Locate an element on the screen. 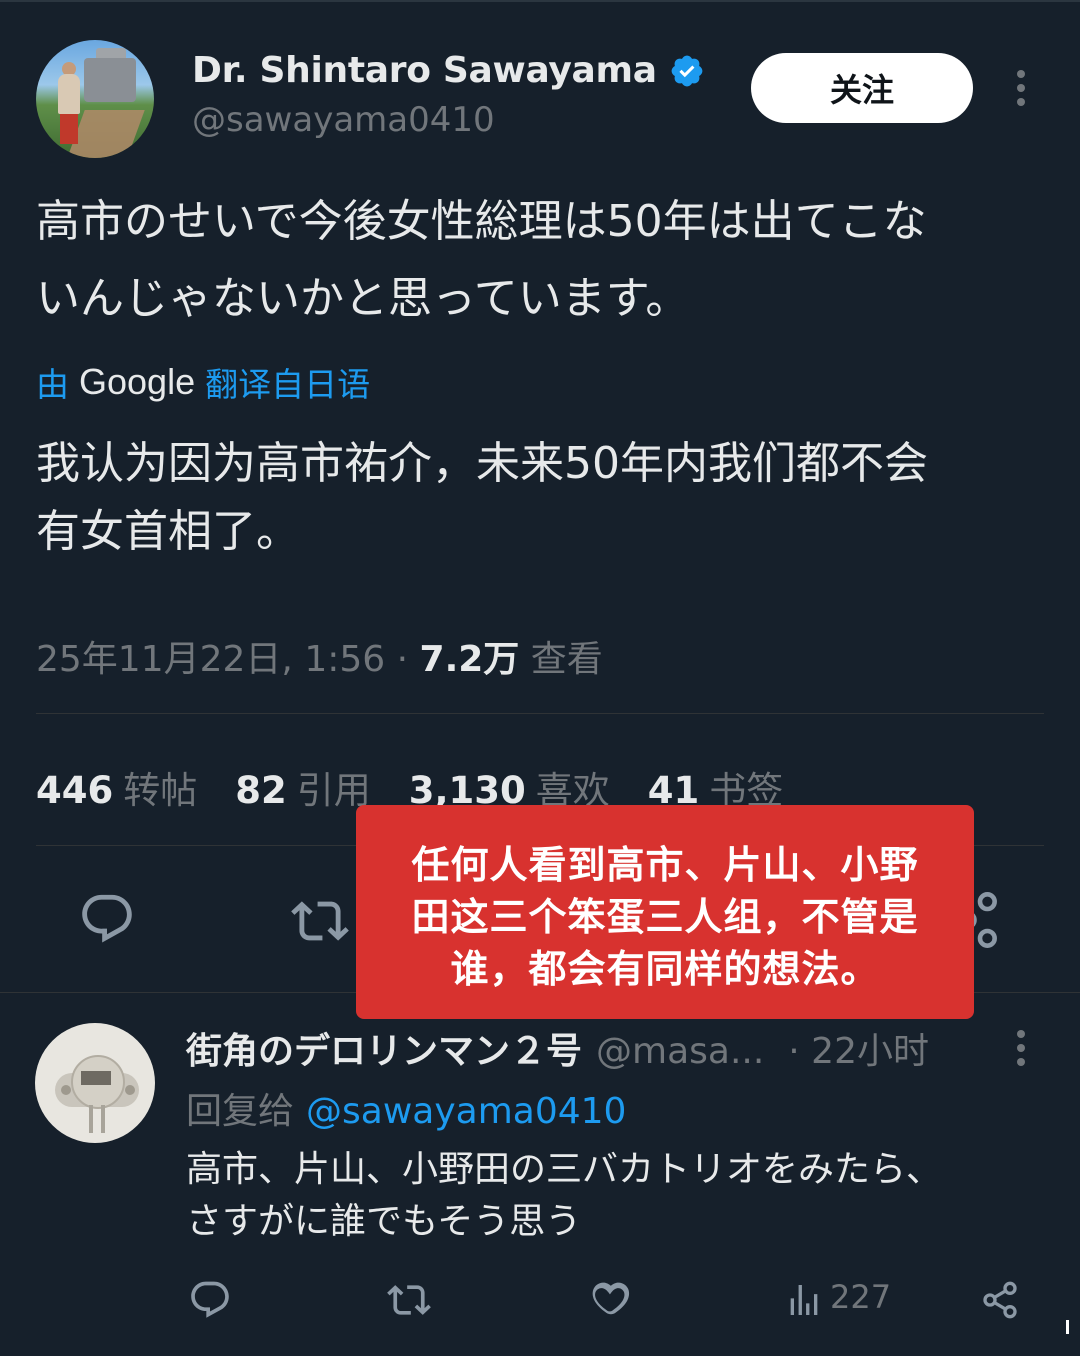 This screenshot has height=1356, width=1080. divider is located at coordinates (540, 713).